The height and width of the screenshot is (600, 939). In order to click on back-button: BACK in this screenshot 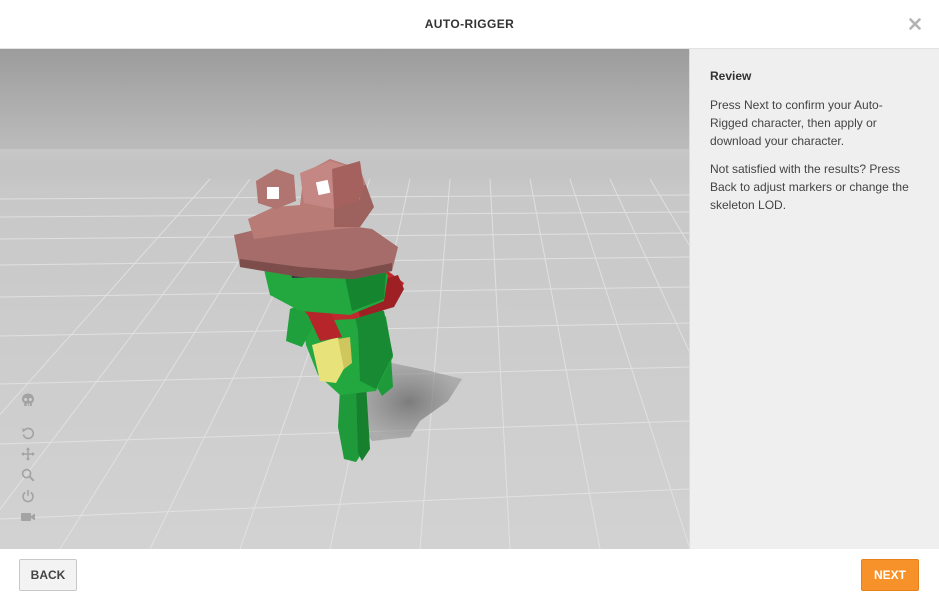, I will do `click(48, 575)`.